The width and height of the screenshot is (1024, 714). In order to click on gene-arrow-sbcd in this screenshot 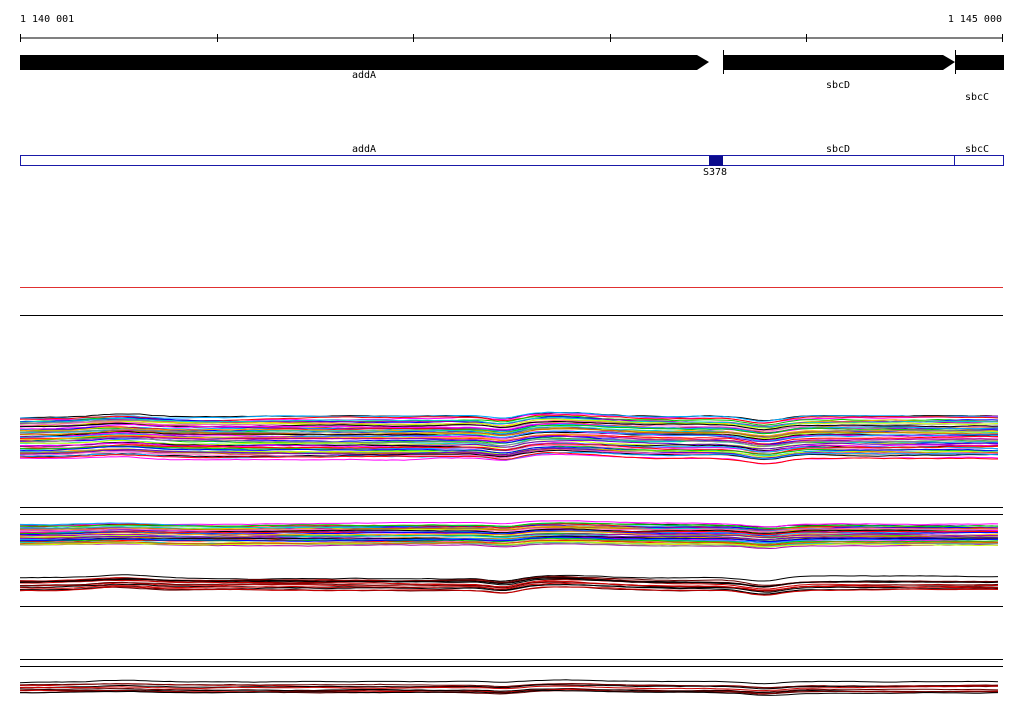, I will do `click(839, 62)`.